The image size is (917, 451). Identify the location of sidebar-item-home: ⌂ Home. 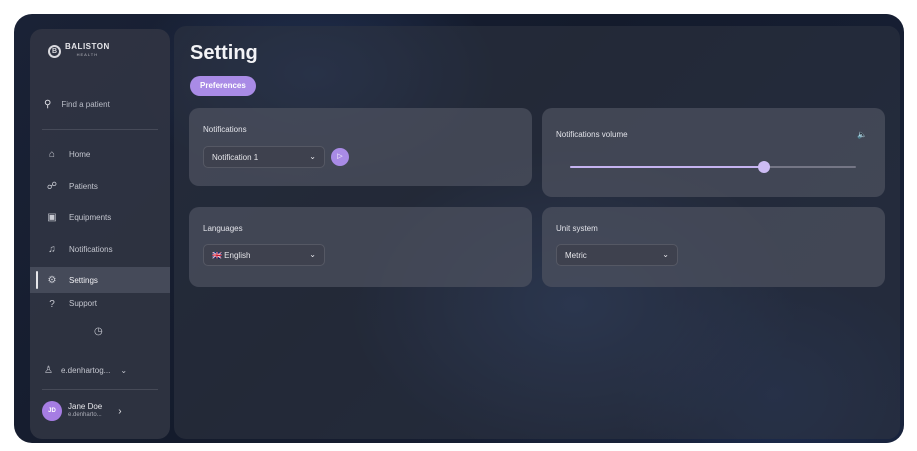
(100, 154).